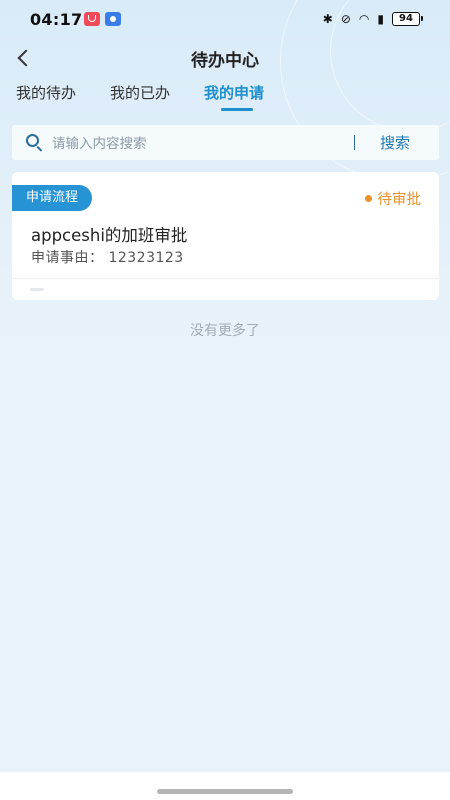 The width and height of the screenshot is (450, 800). Describe the element at coordinates (32, 140) in the screenshot. I see `search-icon` at that location.